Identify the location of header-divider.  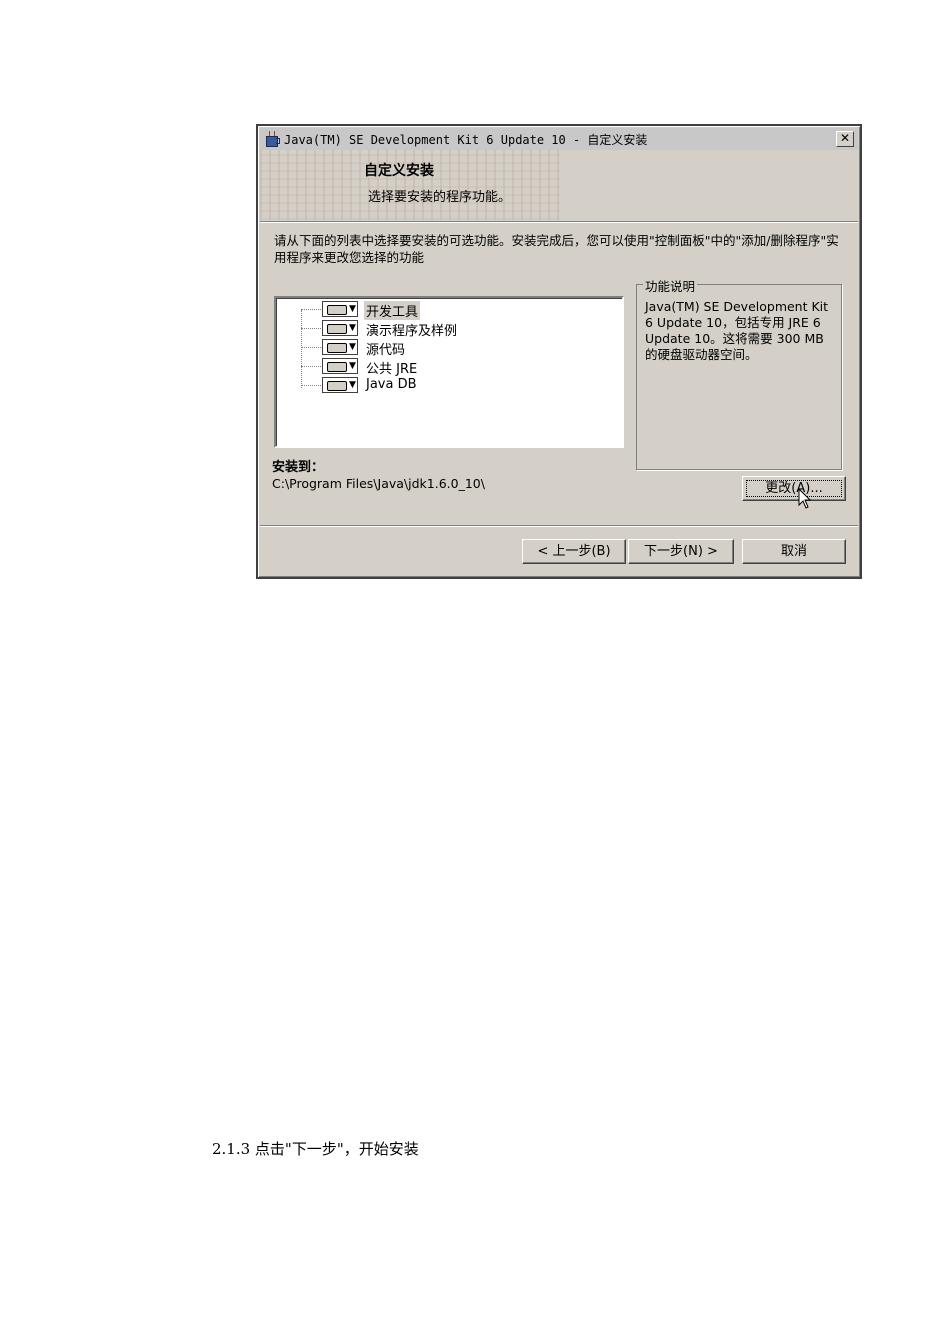
(559, 222).